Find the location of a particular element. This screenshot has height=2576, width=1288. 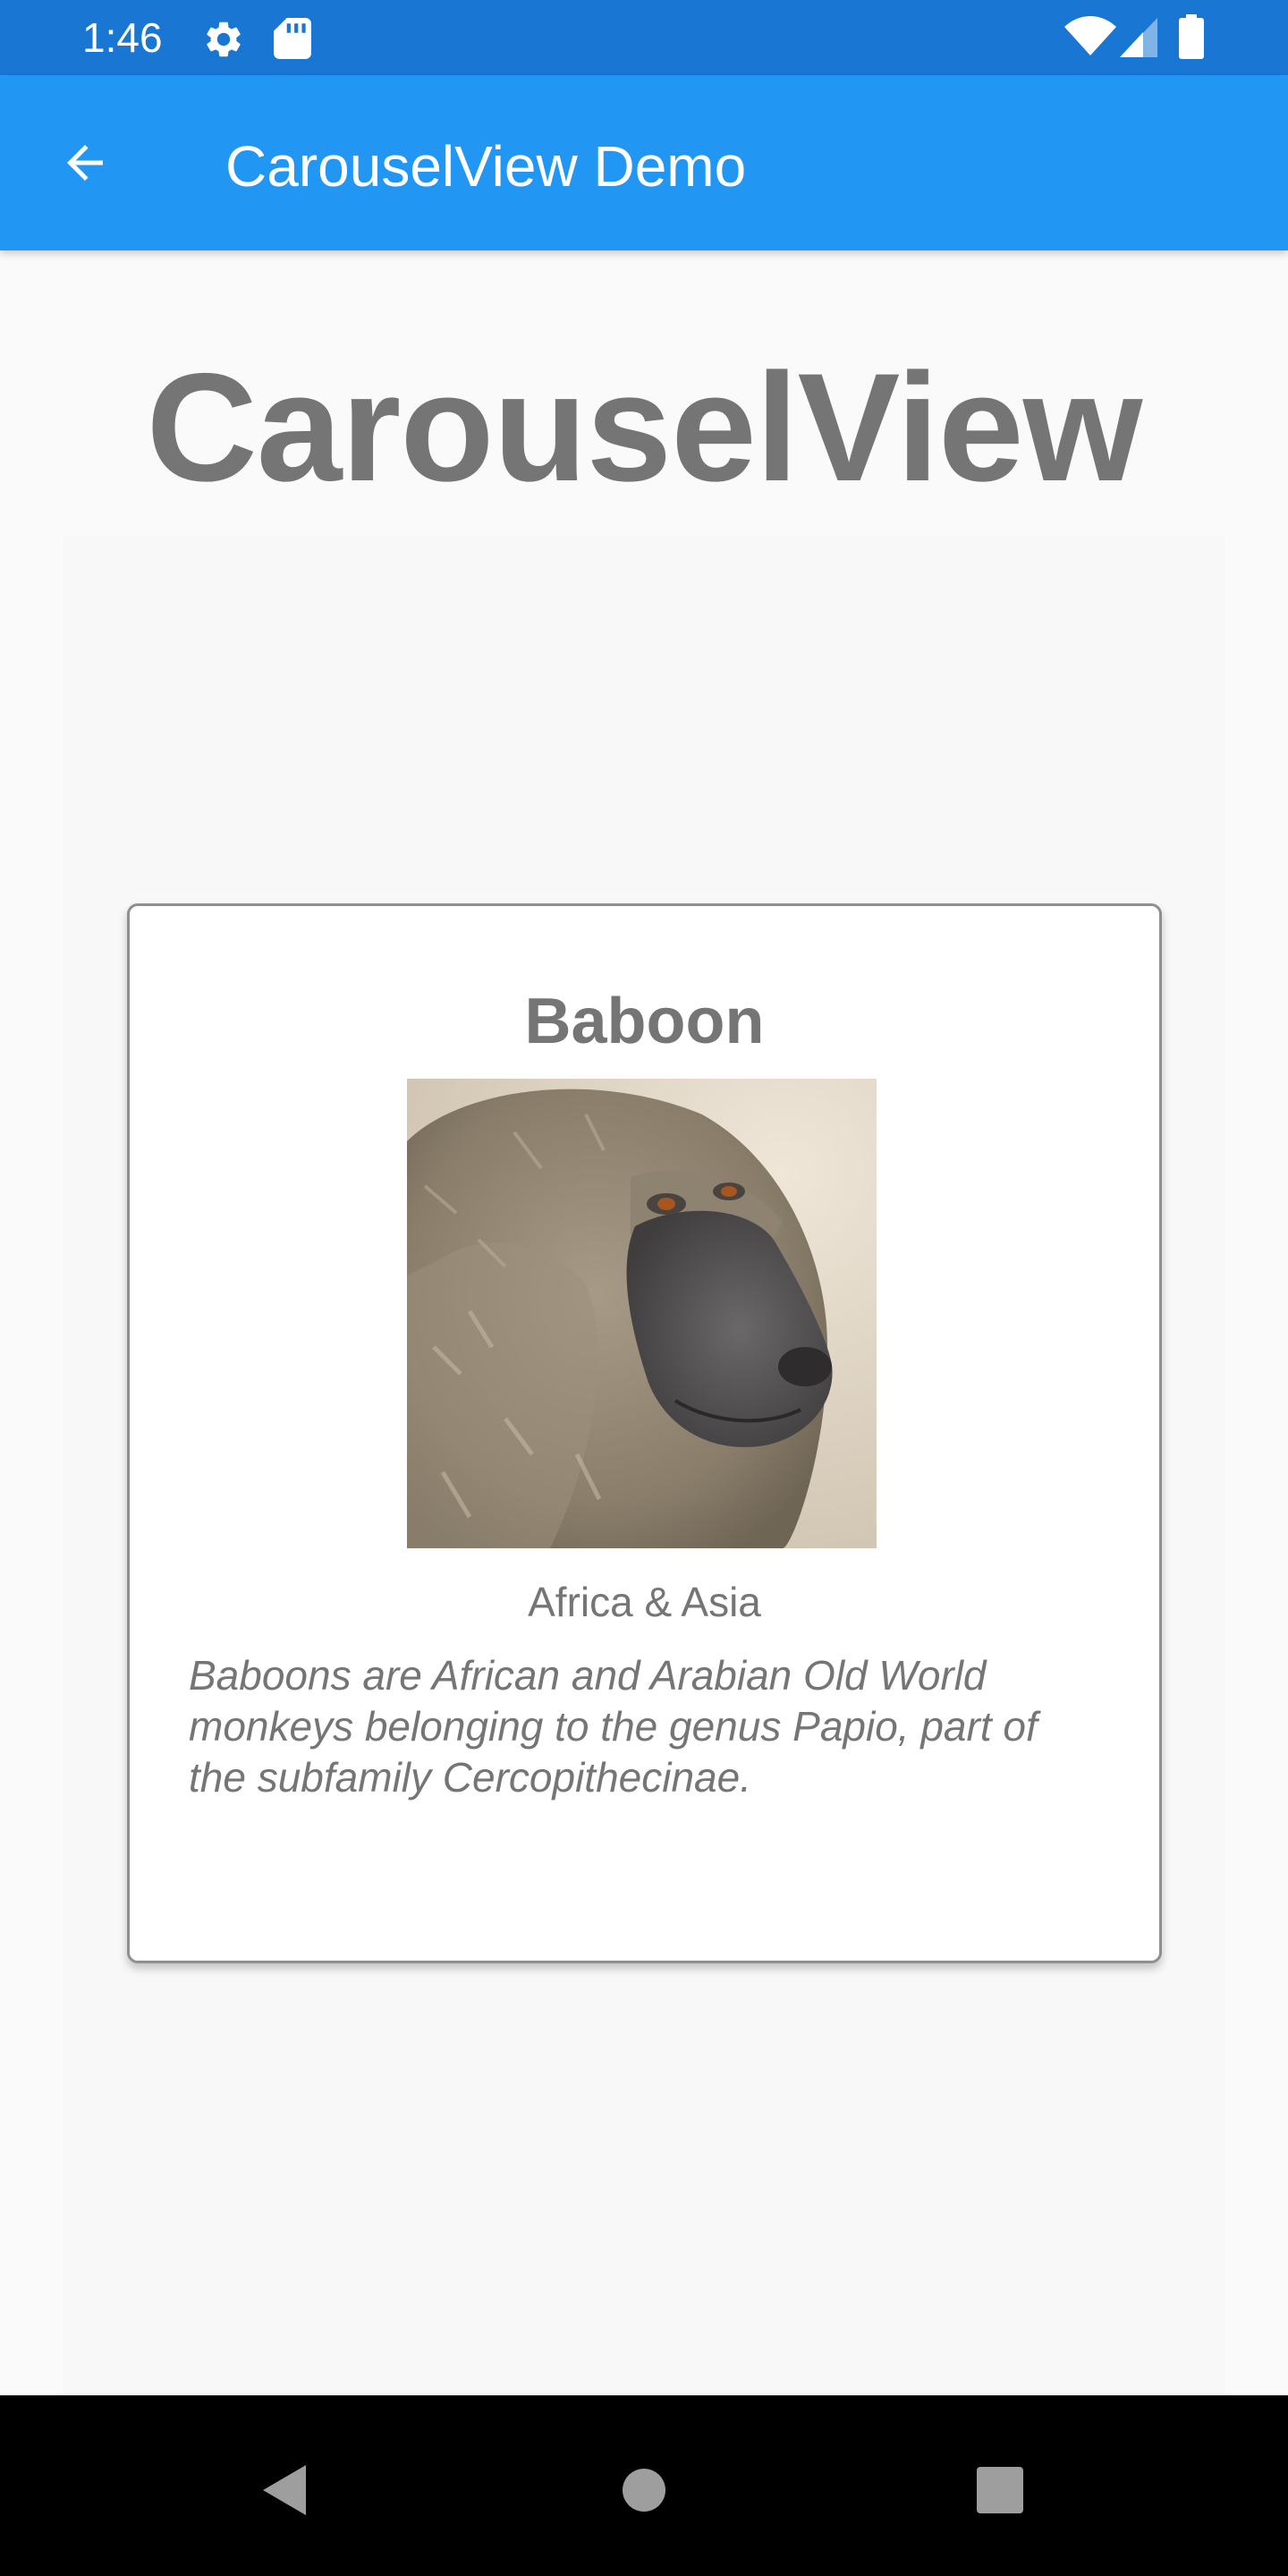

animal-location: Africa & Asia is located at coordinates (644, 1602).